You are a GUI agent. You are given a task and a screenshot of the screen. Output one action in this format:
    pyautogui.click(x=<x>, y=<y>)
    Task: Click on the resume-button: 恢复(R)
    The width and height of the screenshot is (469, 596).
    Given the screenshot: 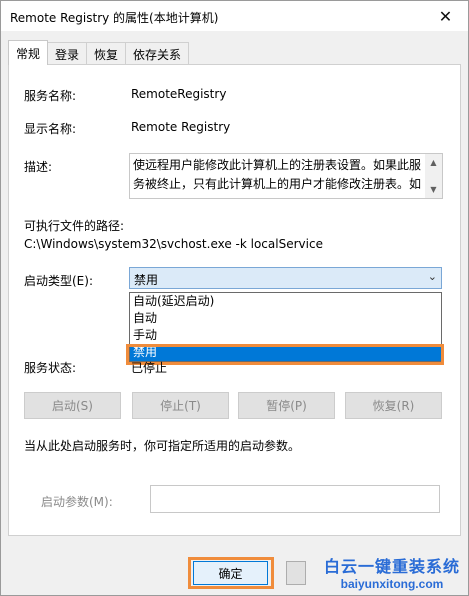 What is the action you would take?
    pyautogui.click(x=393, y=405)
    